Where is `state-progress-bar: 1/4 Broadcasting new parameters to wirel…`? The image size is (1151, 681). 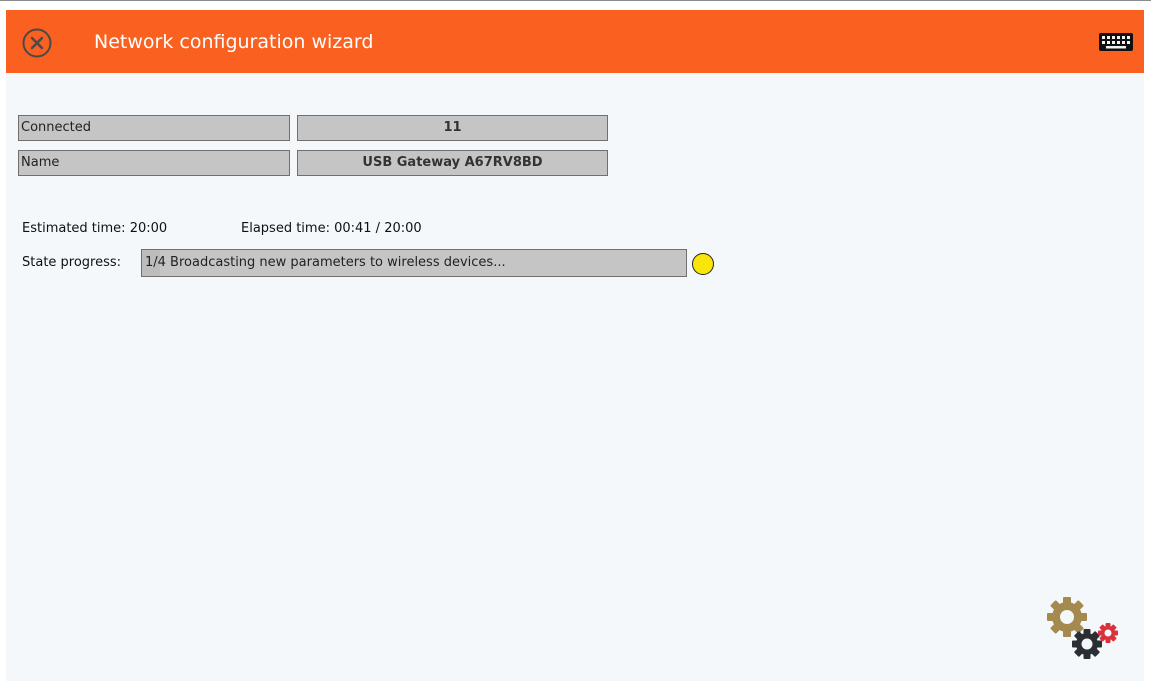
state-progress-bar: 1/4 Broadcasting new parameters to wirel… is located at coordinates (414, 263).